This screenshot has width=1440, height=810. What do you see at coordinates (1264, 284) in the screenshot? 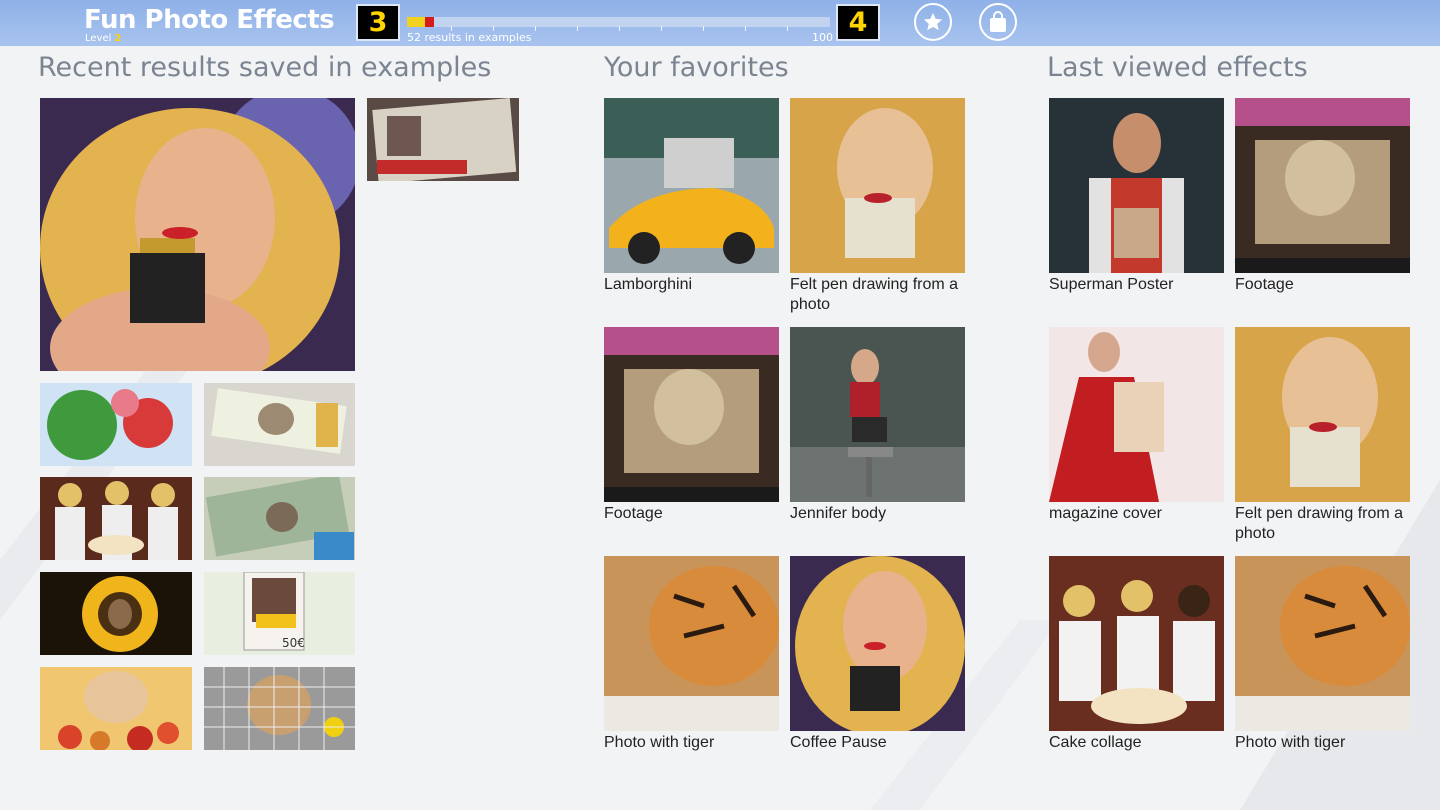
I see `last-viewed-label: Footage` at bounding box center [1264, 284].